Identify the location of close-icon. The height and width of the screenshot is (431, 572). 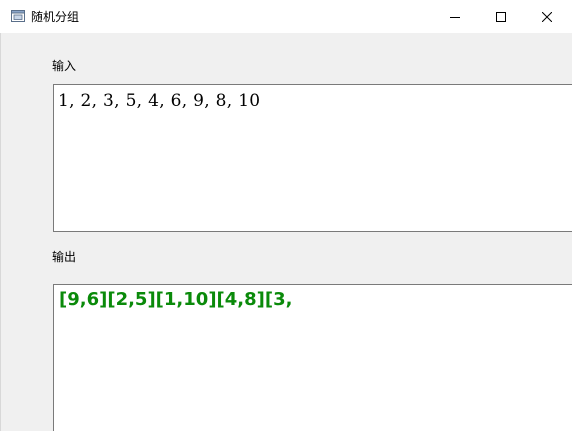
(547, 16).